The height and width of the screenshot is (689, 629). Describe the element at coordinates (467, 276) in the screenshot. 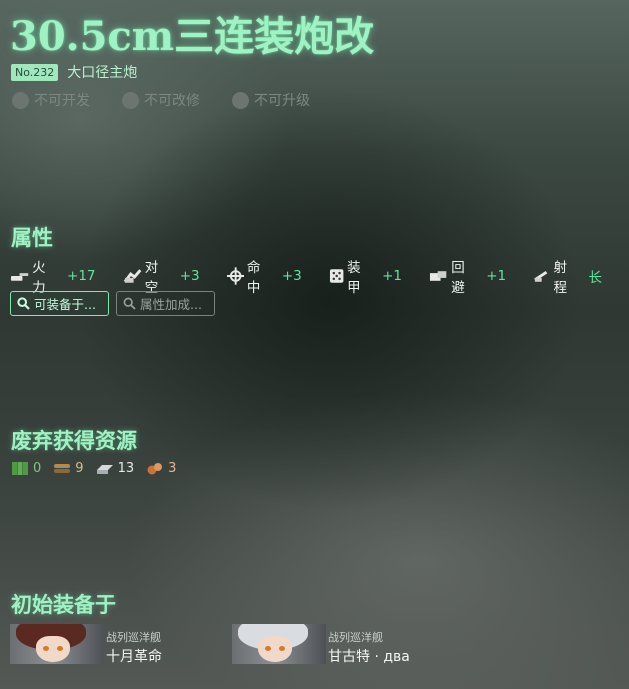

I see `stat-evasion: 回避 +1` at that location.